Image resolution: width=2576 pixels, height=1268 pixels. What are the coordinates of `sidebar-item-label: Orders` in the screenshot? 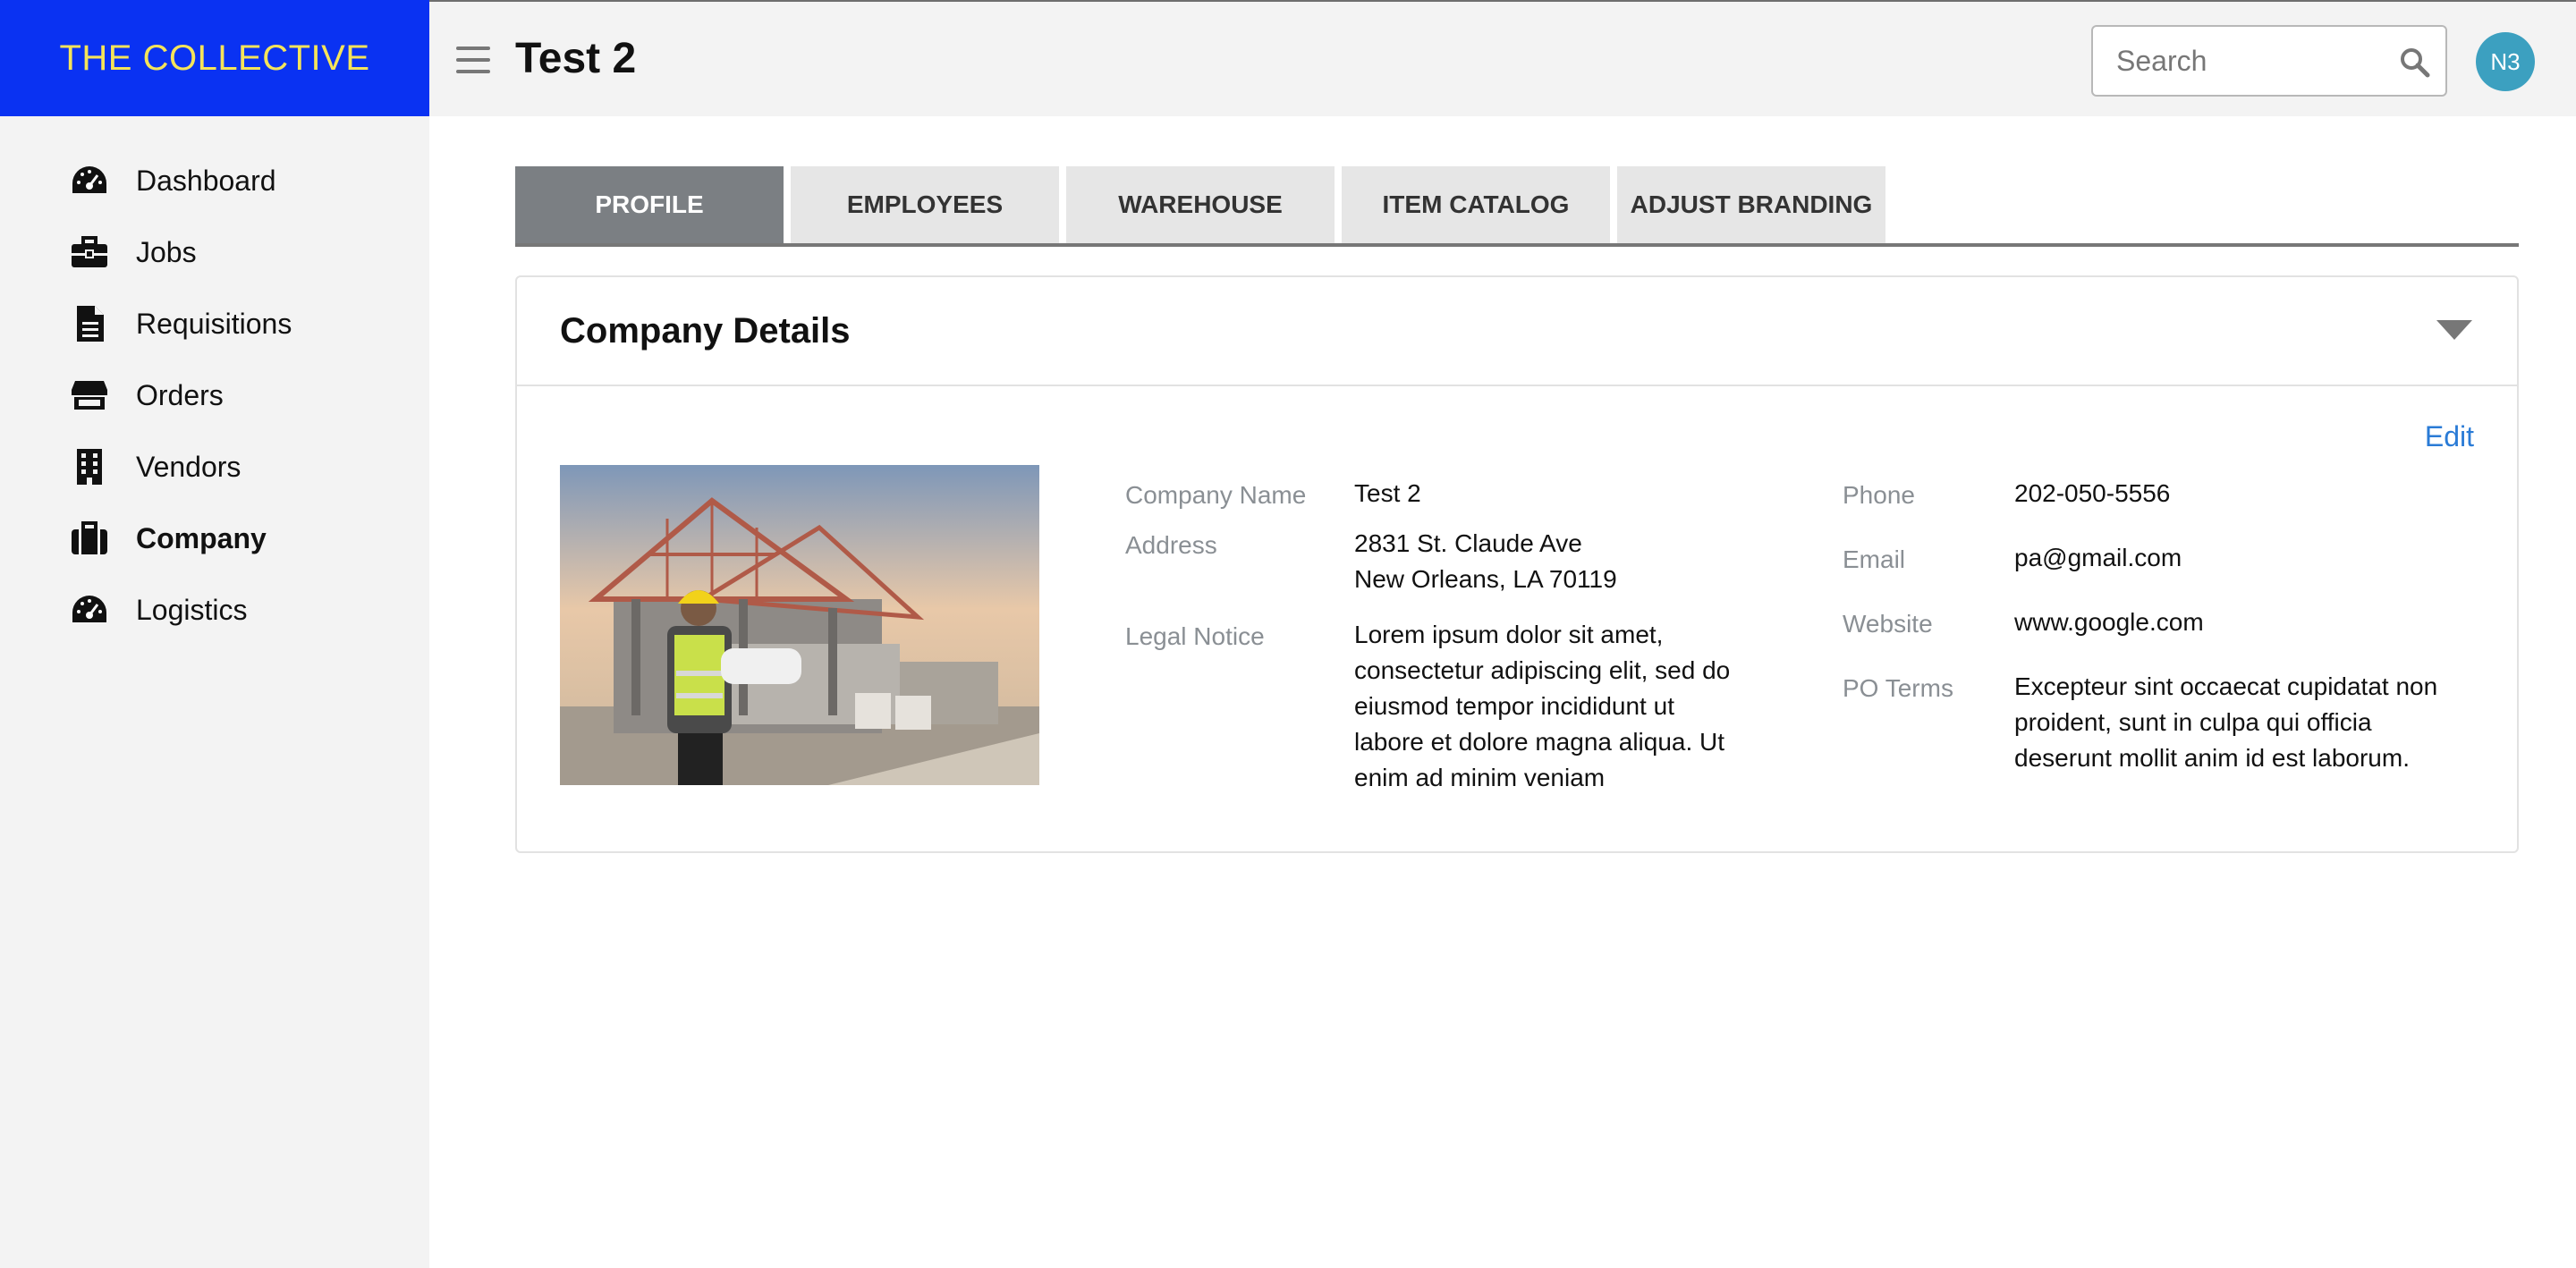 It's located at (180, 394).